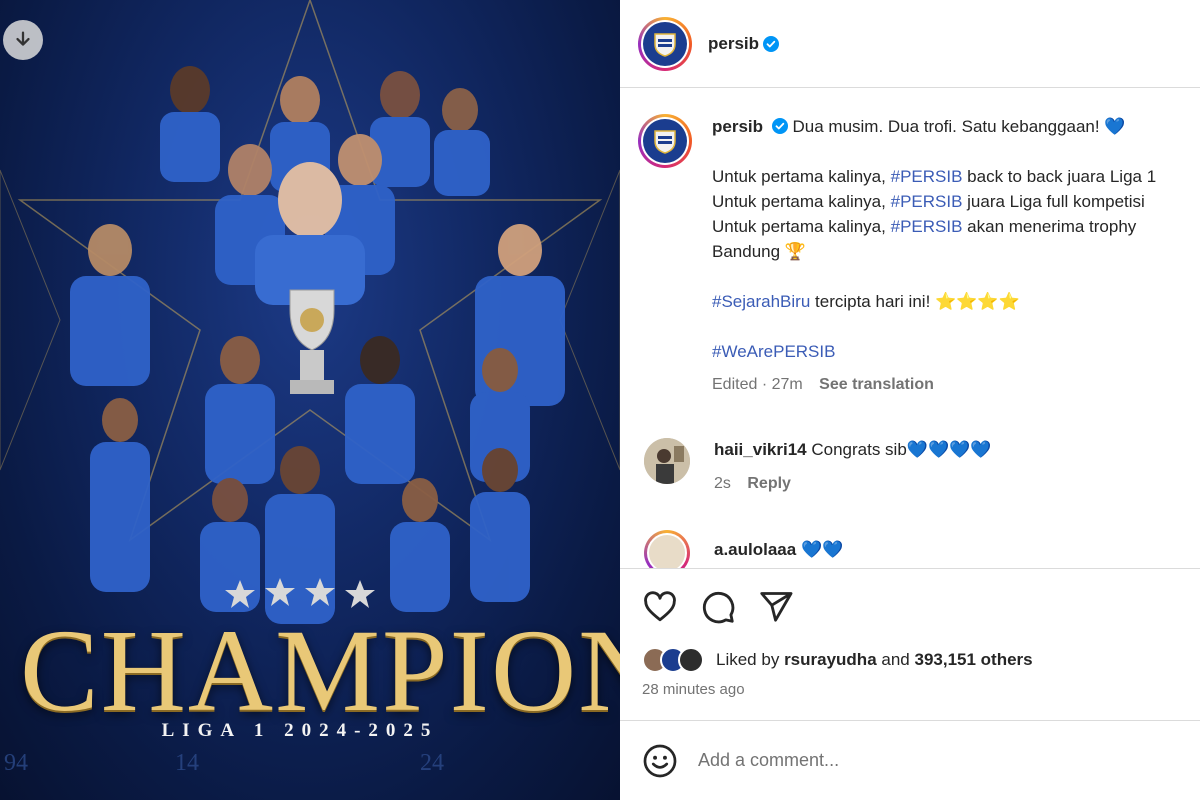  I want to click on comment-bubble-icon, so click(718, 607).